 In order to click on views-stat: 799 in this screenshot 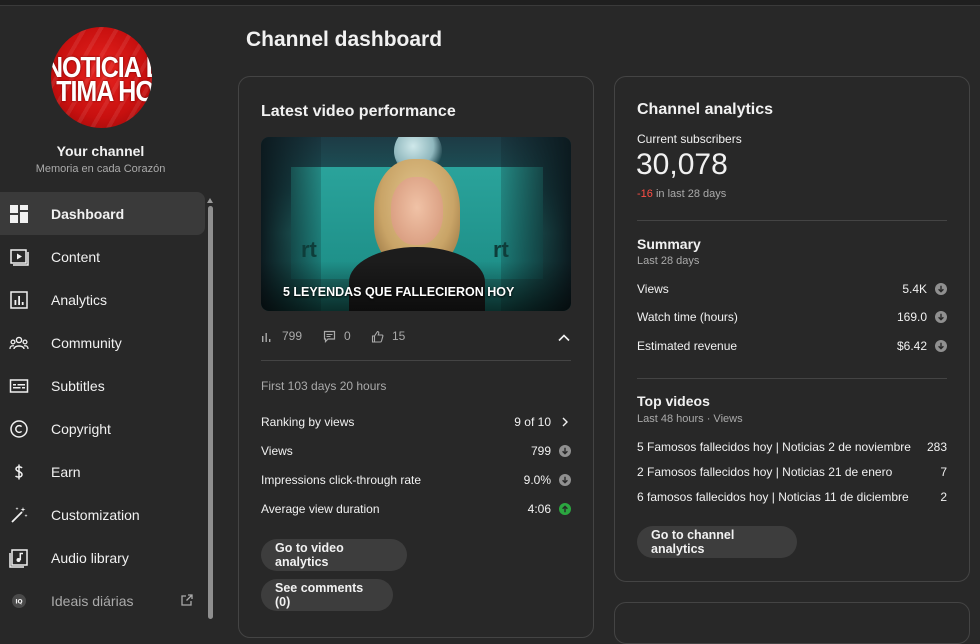, I will do `click(281, 336)`.